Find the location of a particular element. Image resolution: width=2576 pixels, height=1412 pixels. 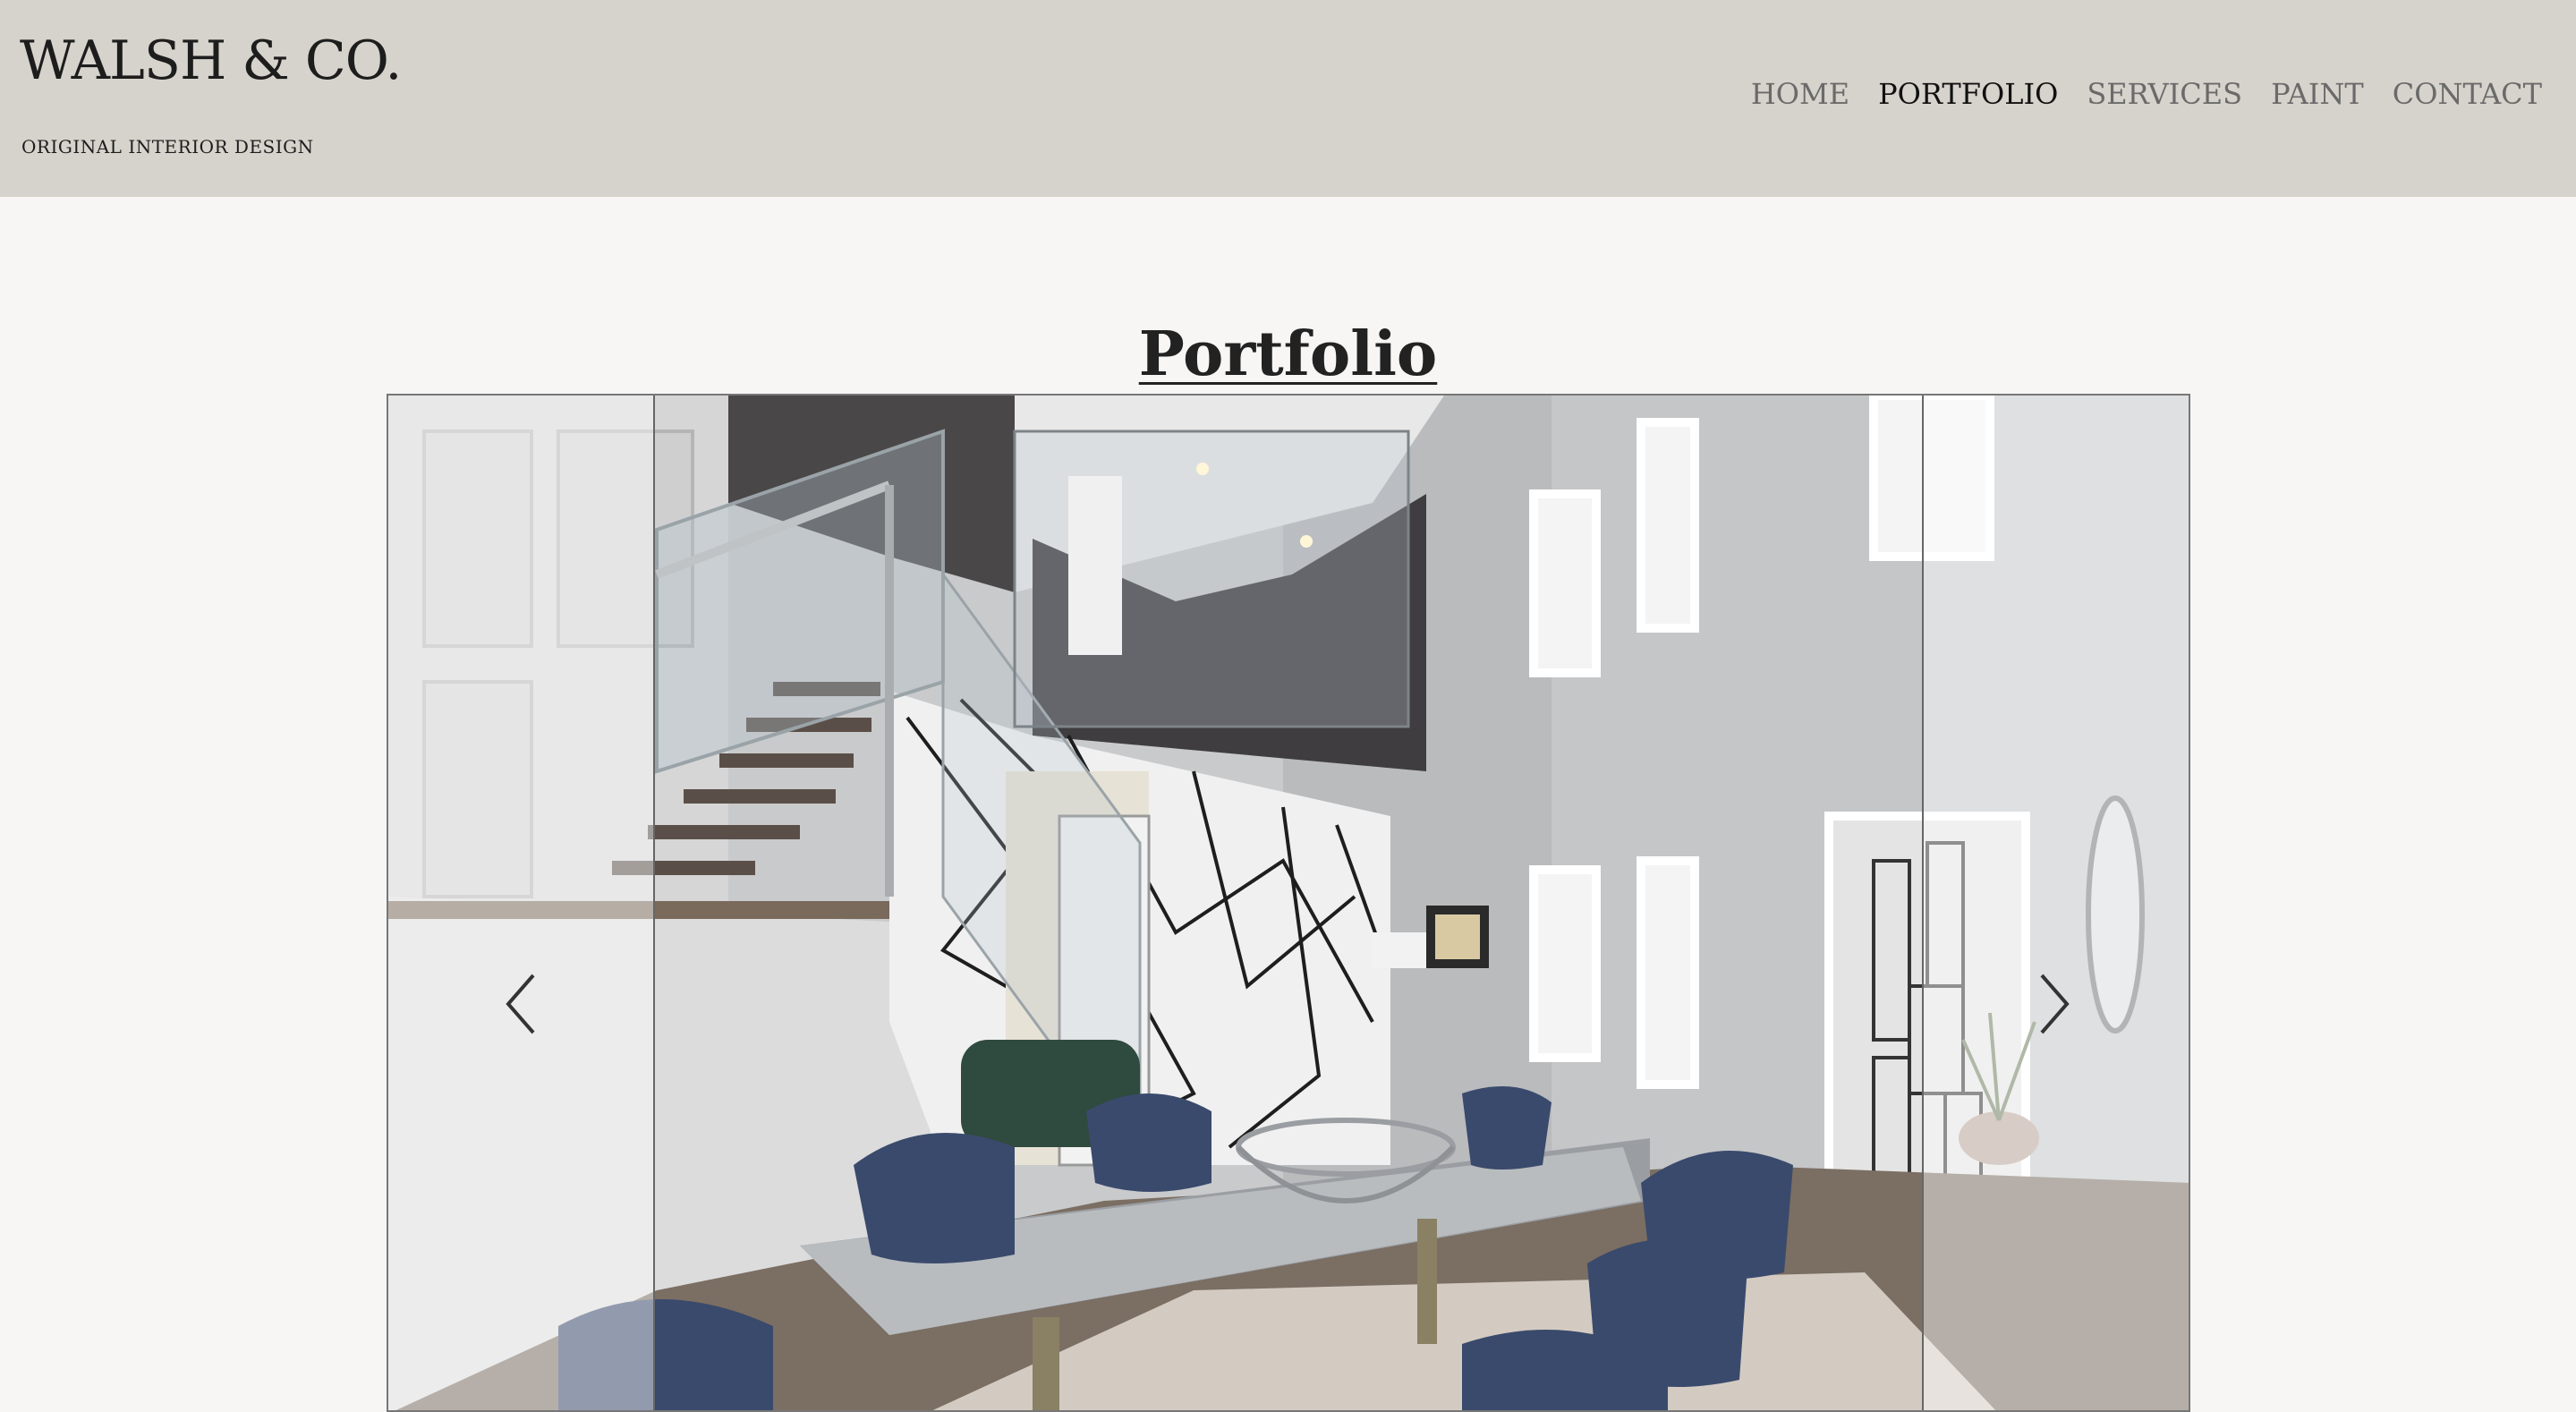

nav-home: HOME is located at coordinates (1800, 94).